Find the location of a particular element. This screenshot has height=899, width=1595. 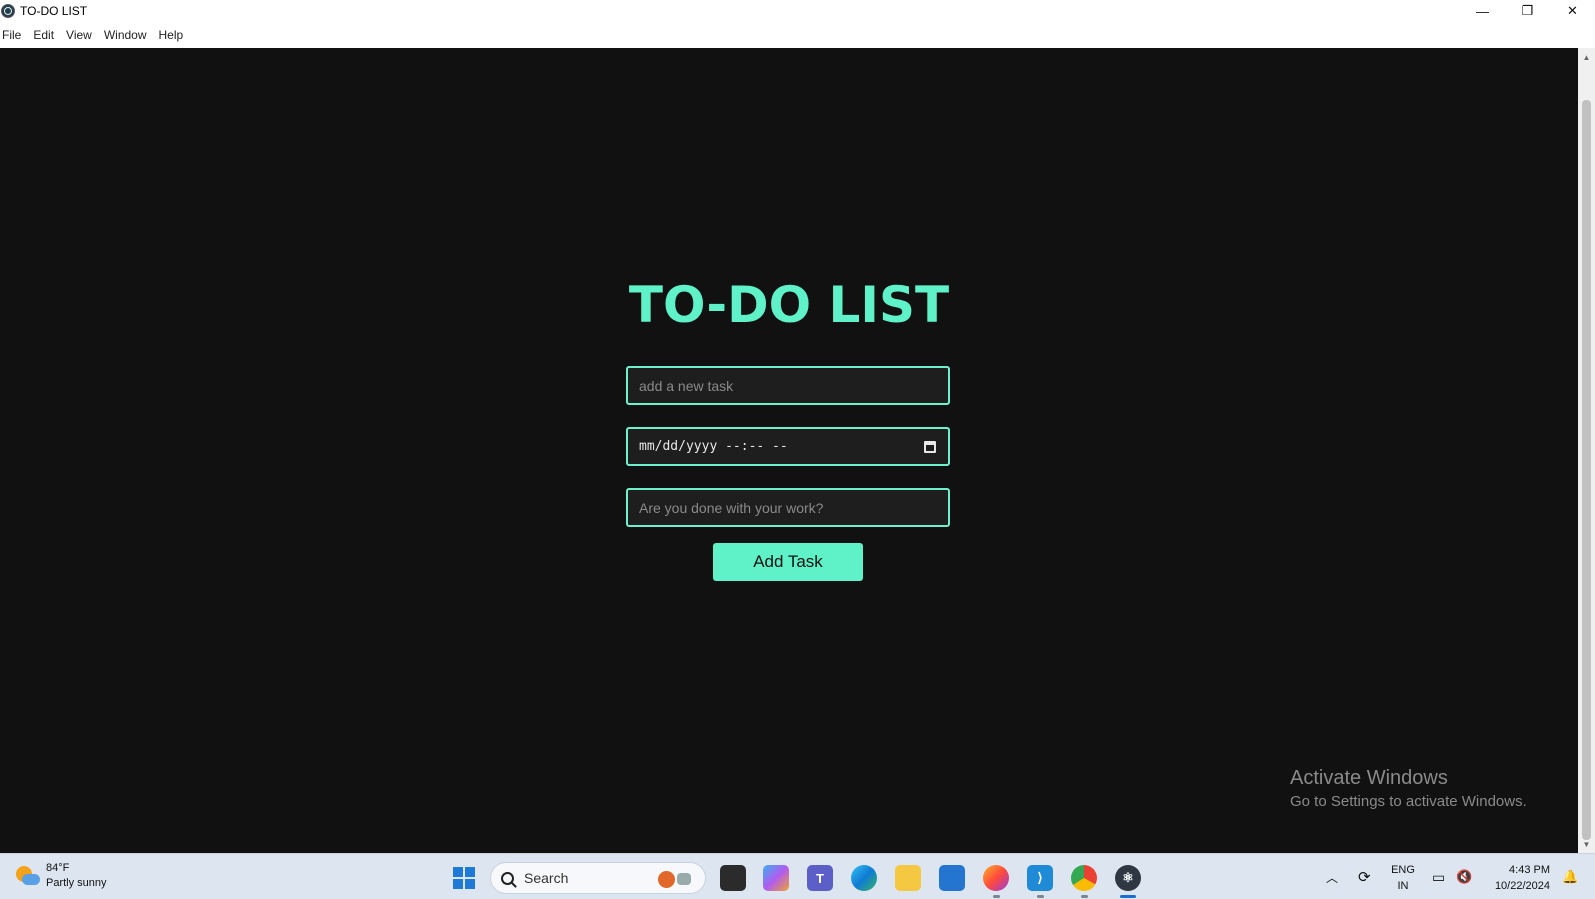

vscode-icon: ⟩ is located at coordinates (1040, 878).